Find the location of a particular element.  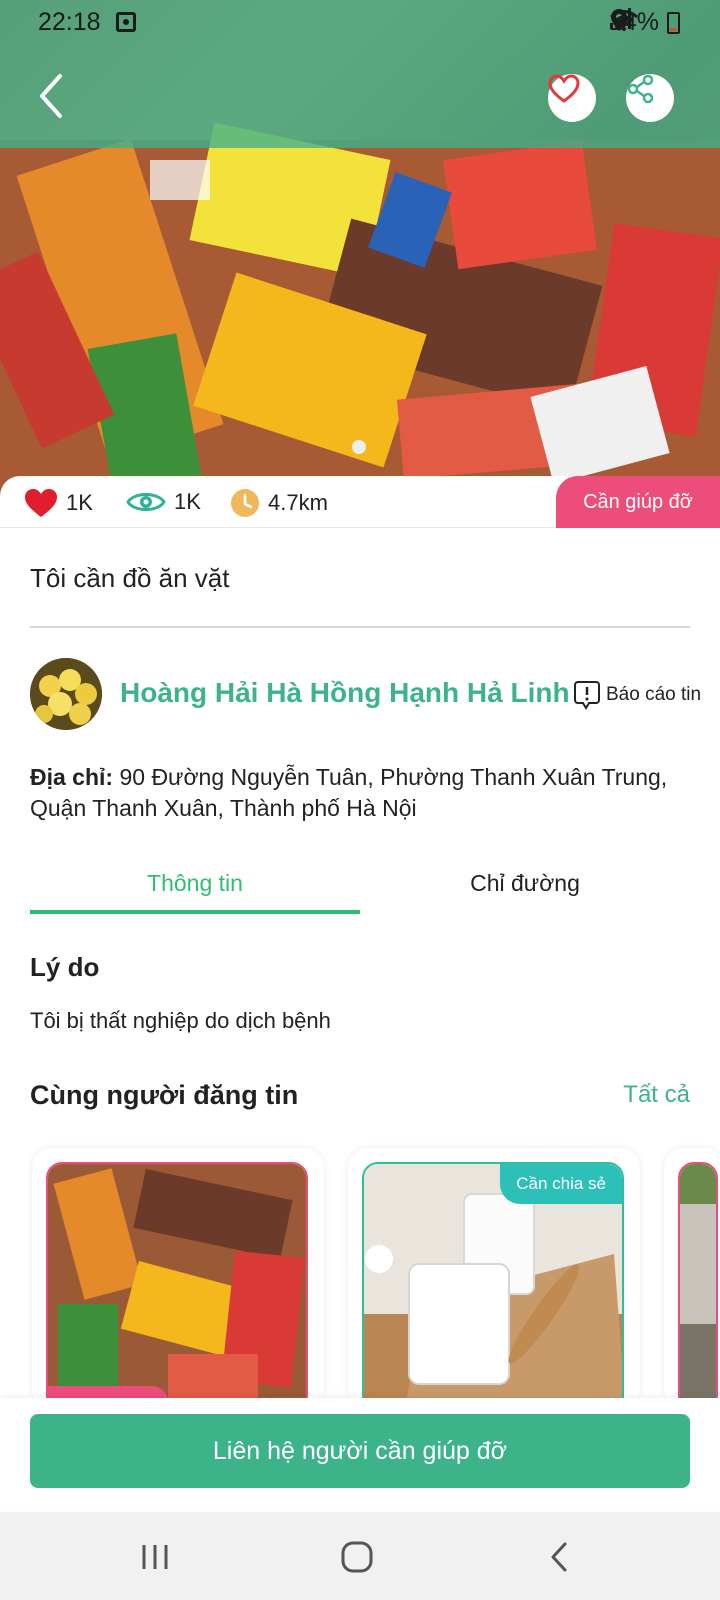

author-name: Hoàng Hải Hà Hồng Hạnh Hả Linh is located at coordinates (348, 693).